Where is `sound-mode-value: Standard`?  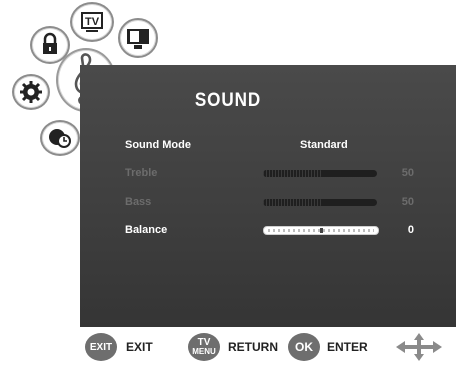
sound-mode-value: Standard is located at coordinates (324, 145).